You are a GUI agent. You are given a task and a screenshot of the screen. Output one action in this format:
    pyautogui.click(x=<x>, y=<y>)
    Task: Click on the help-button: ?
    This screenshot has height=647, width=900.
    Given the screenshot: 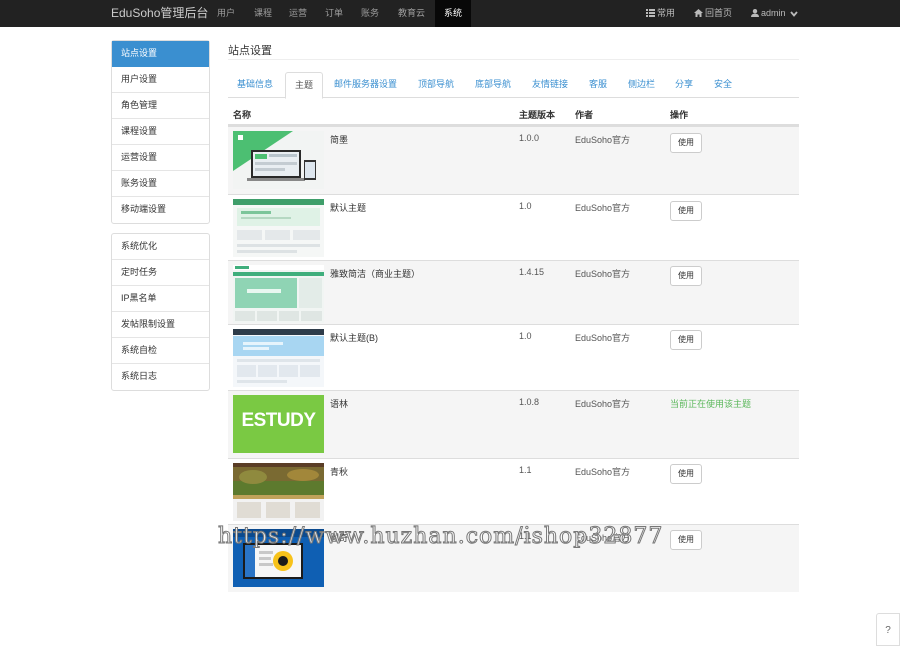 What is the action you would take?
    pyautogui.click(x=888, y=629)
    